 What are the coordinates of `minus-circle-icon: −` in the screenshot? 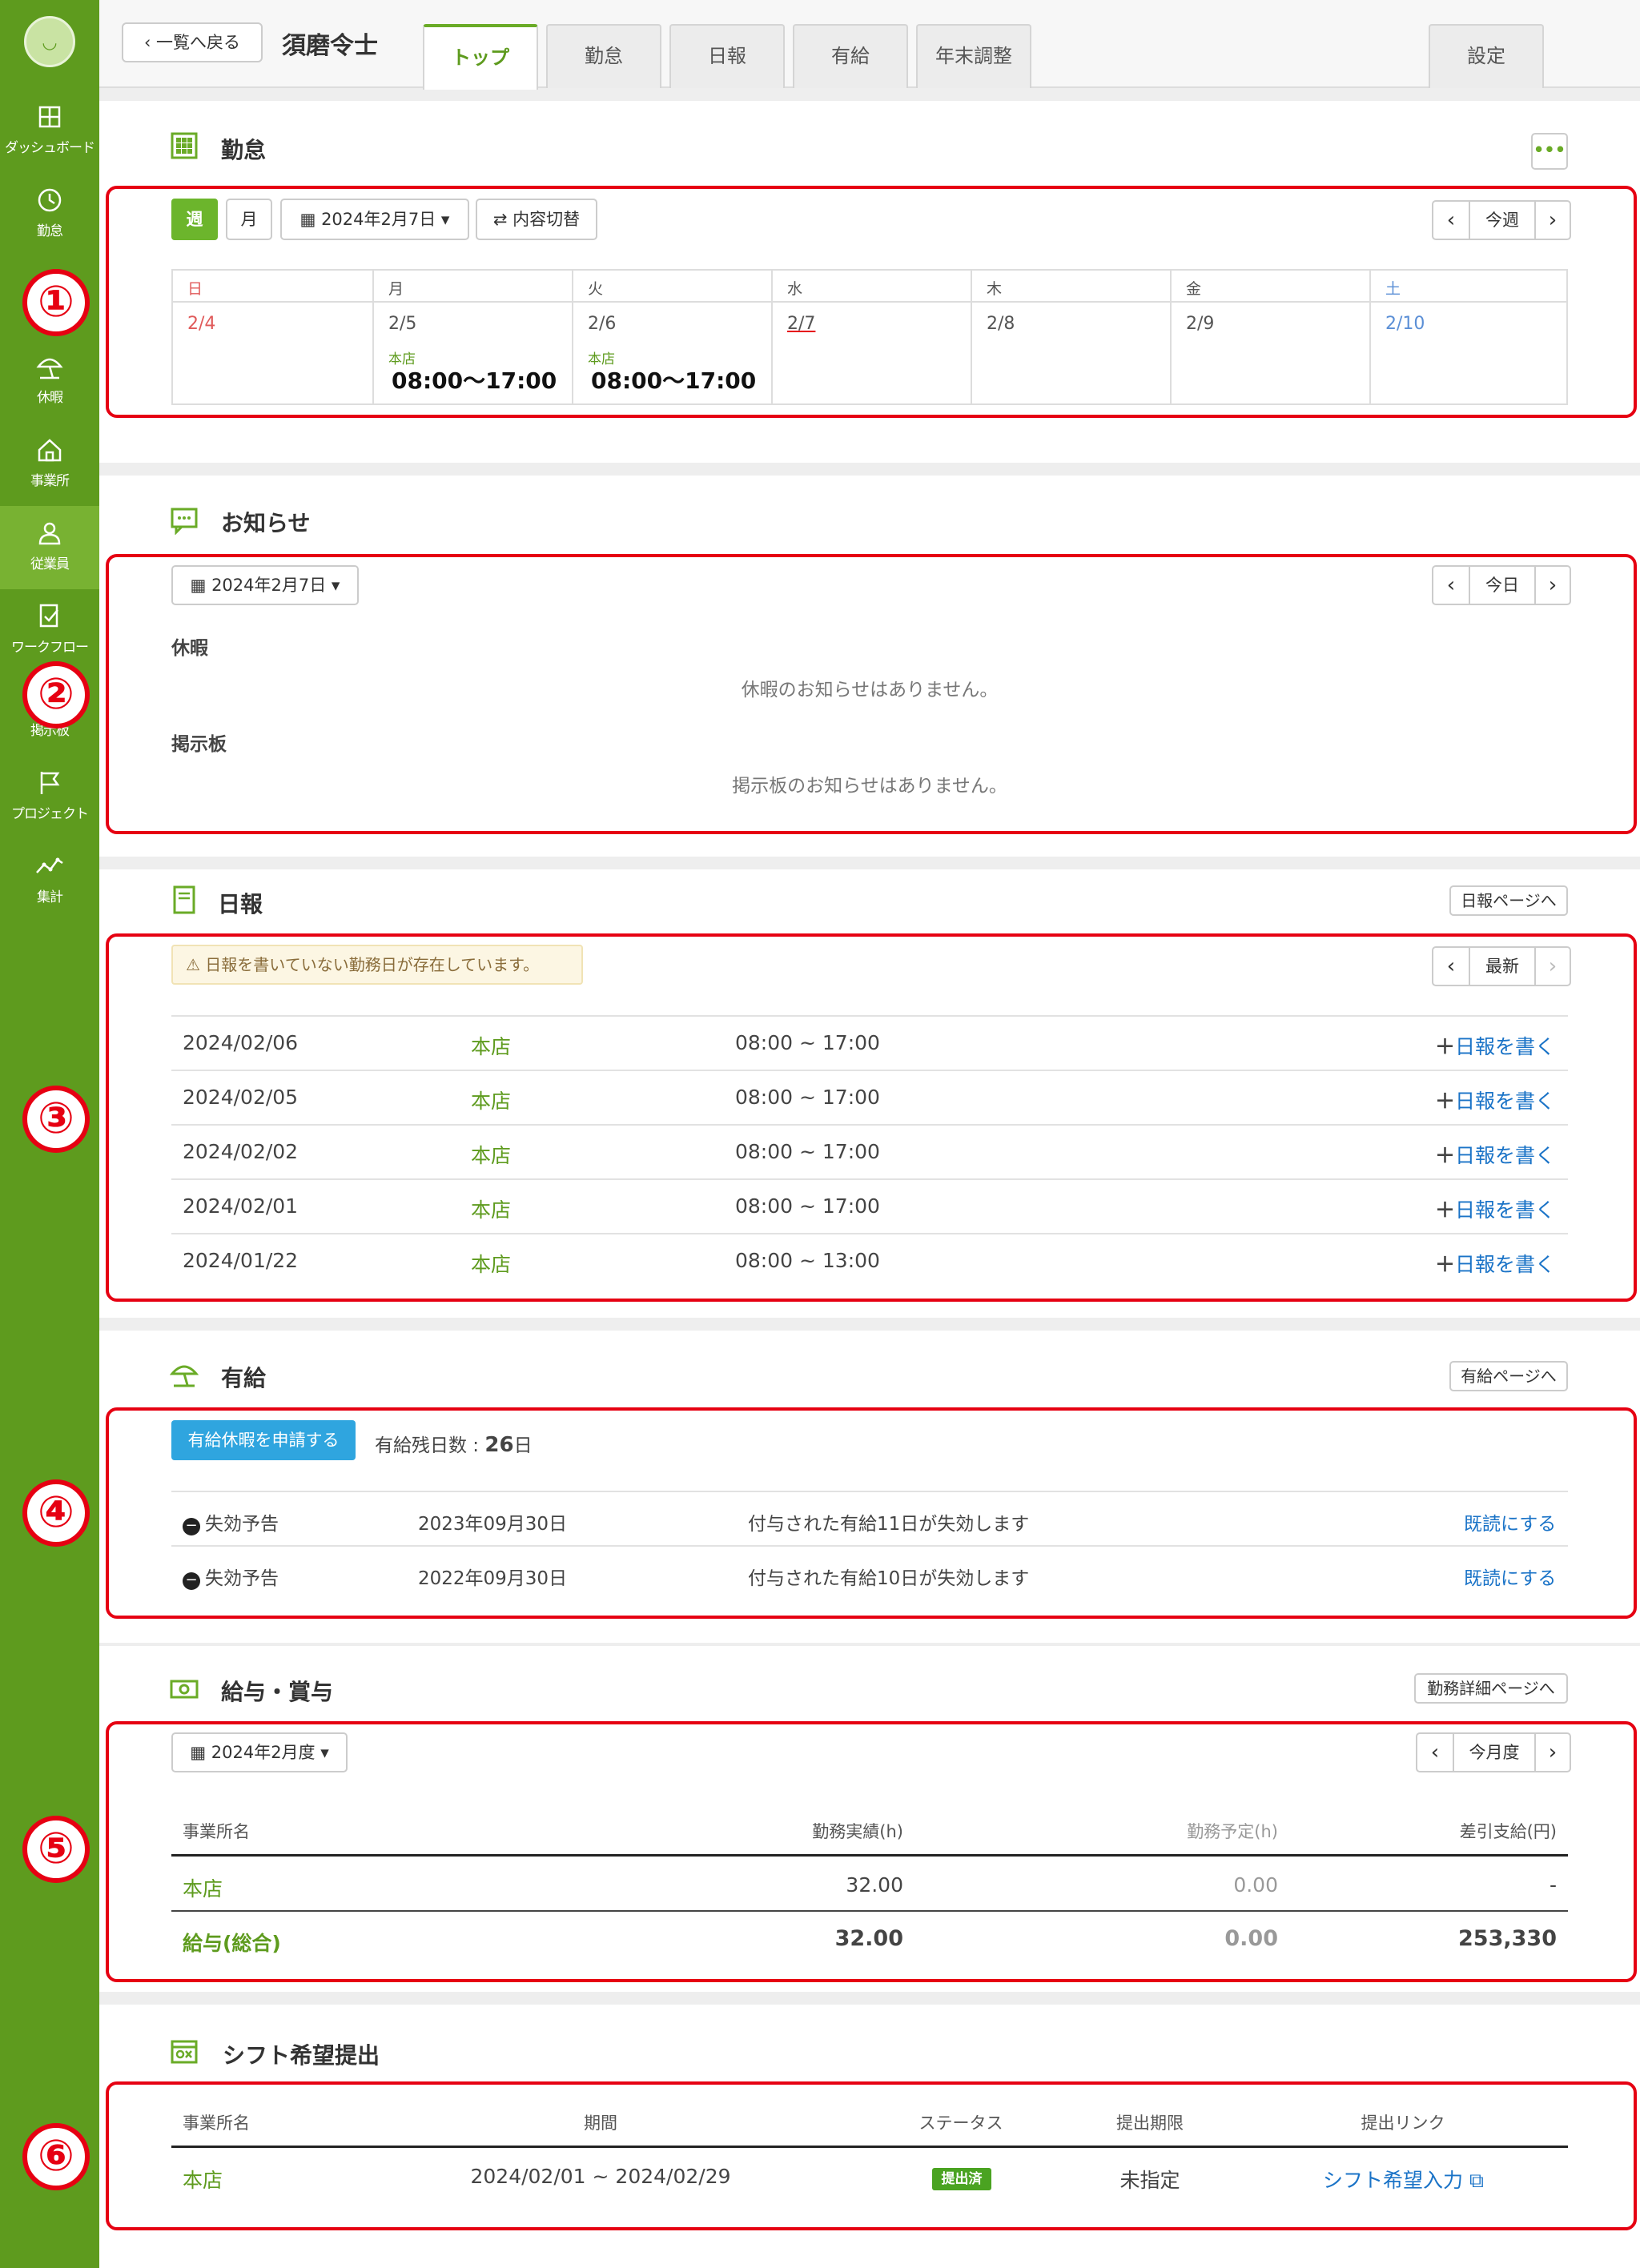 It's located at (191, 1526).